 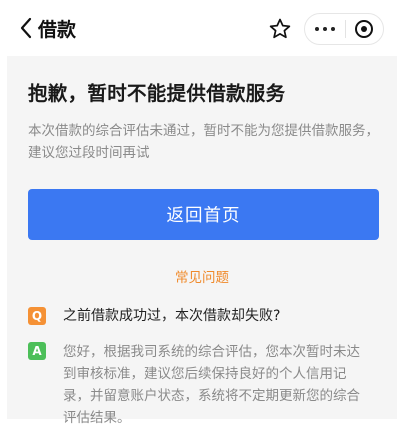 I want to click on faq-title: 常见问题, so click(x=202, y=278).